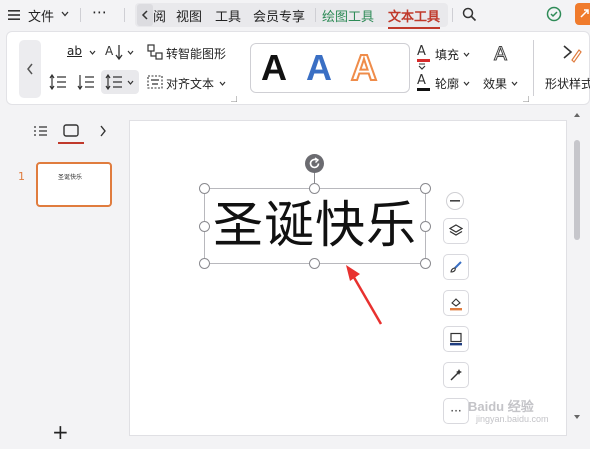 The width and height of the screenshot is (590, 449). I want to click on shape-style-icon, so click(572, 54).